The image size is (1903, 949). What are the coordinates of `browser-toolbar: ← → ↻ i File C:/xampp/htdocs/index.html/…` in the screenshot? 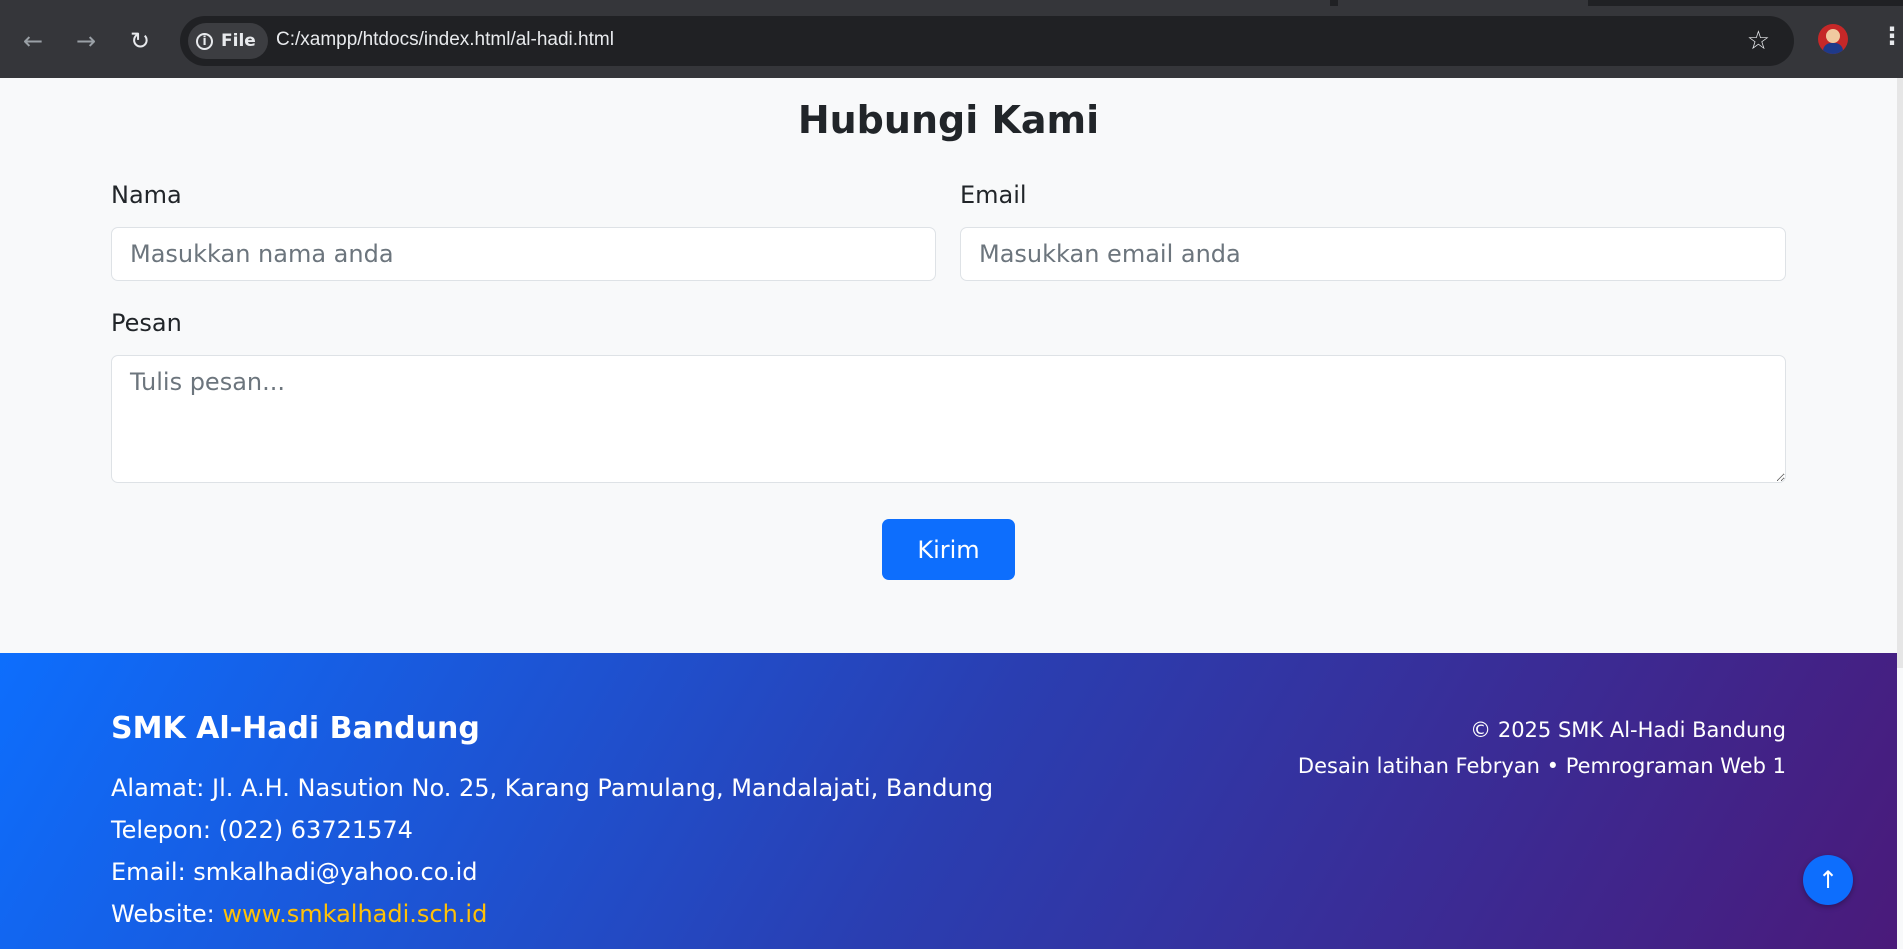 It's located at (951, 39).